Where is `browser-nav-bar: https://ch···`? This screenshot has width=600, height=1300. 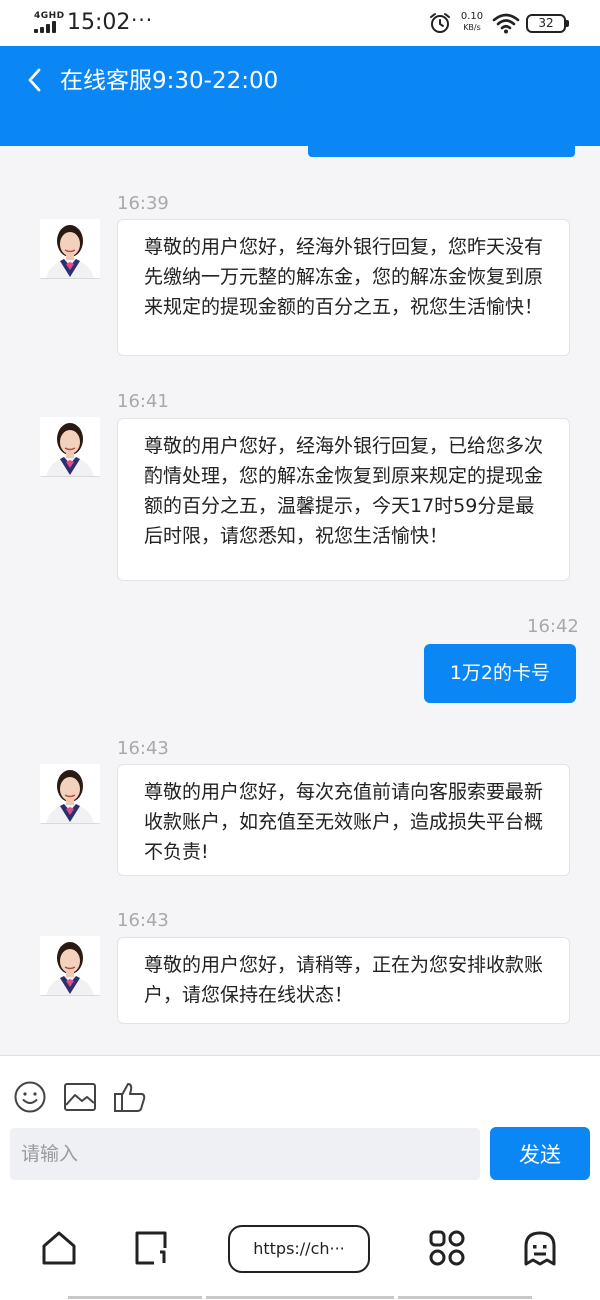 browser-nav-bar: https://ch··· is located at coordinates (300, 1247).